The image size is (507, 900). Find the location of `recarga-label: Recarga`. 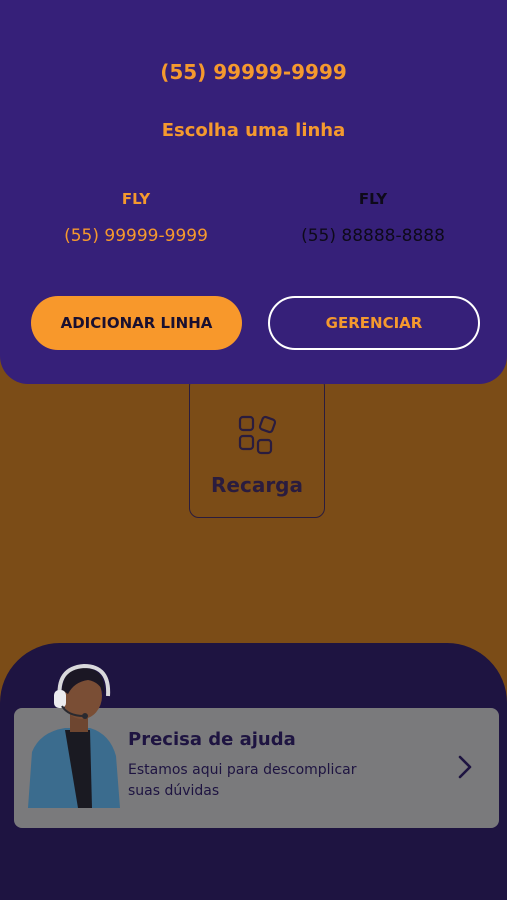

recarga-label: Recarga is located at coordinates (257, 485).